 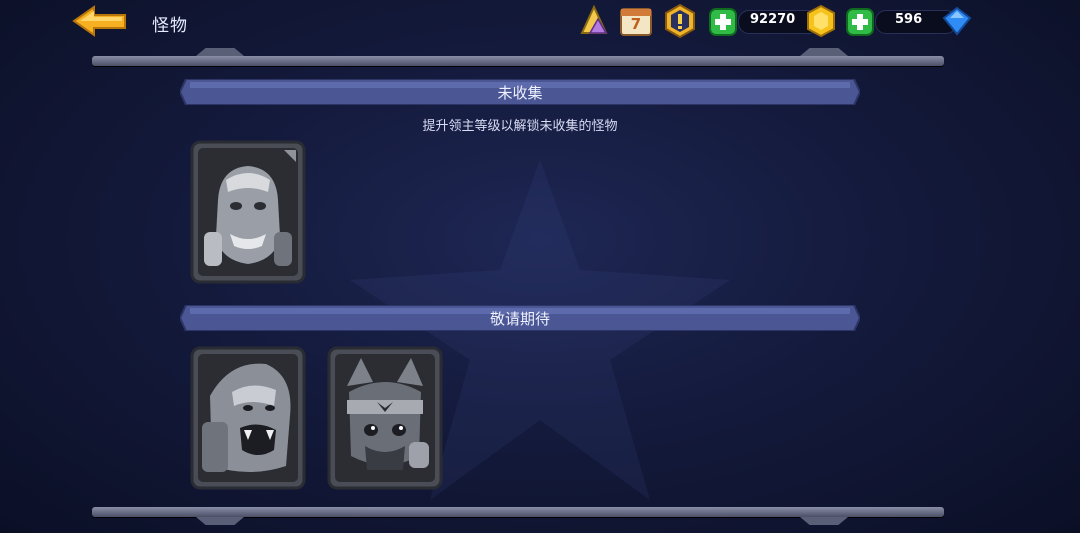 What do you see at coordinates (220, 52) in the screenshot?
I see `top-divider-notch-left` at bounding box center [220, 52].